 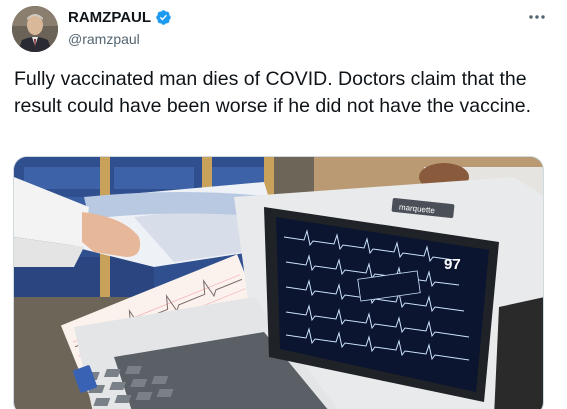 I want to click on more-options-icon, so click(x=537, y=17).